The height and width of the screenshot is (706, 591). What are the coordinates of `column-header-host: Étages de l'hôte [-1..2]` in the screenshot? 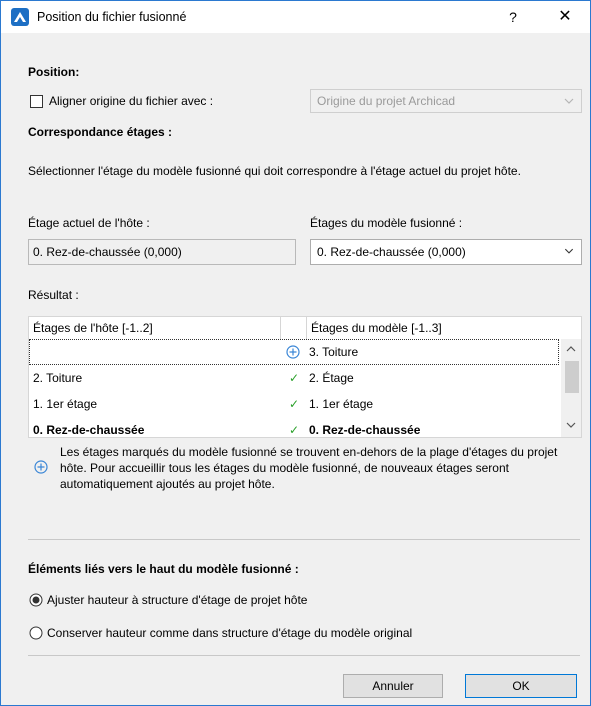 It's located at (155, 328).